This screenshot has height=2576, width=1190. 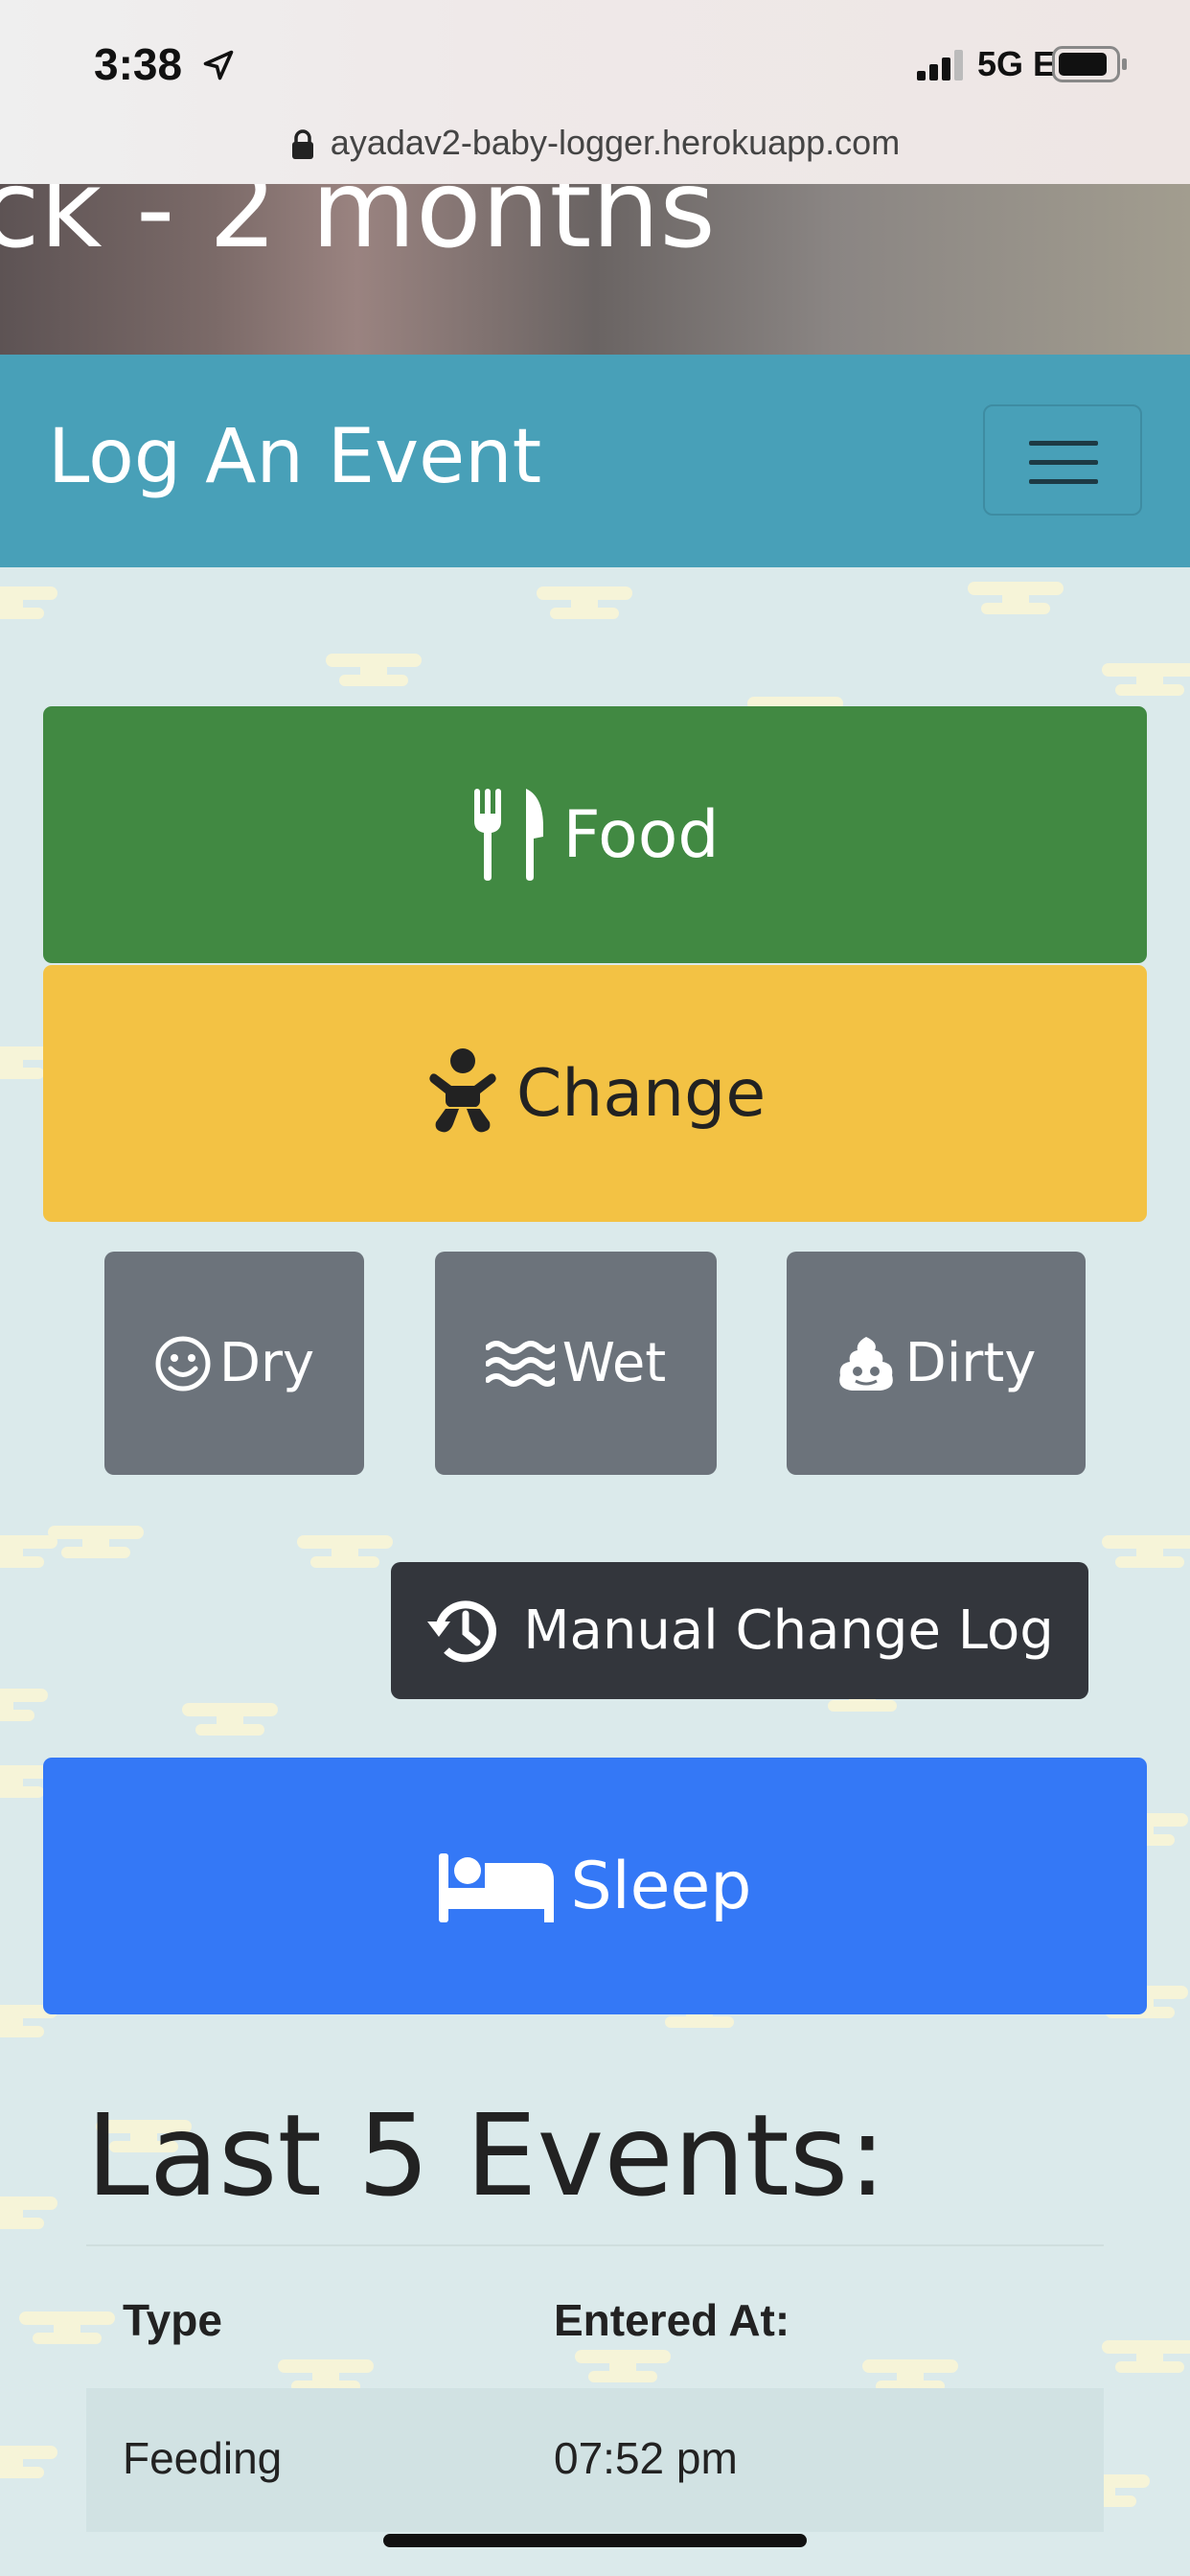 I want to click on food-label: Food, so click(x=641, y=834).